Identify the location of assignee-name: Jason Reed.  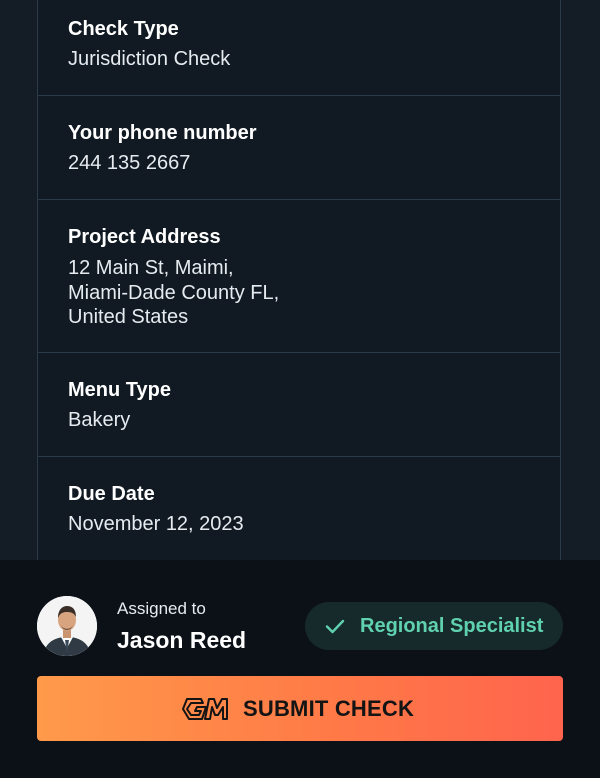
(182, 640).